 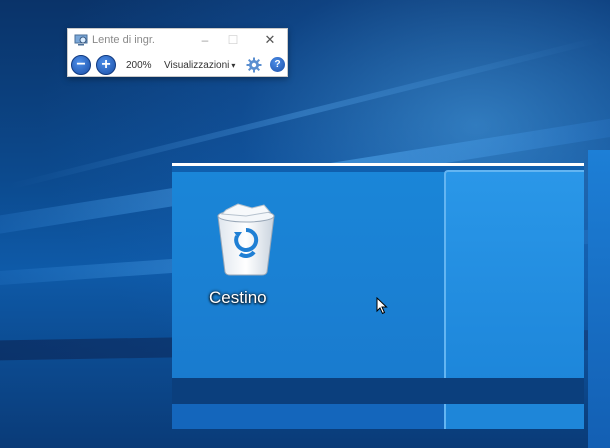 I want to click on help-icon: ?, so click(x=277, y=64).